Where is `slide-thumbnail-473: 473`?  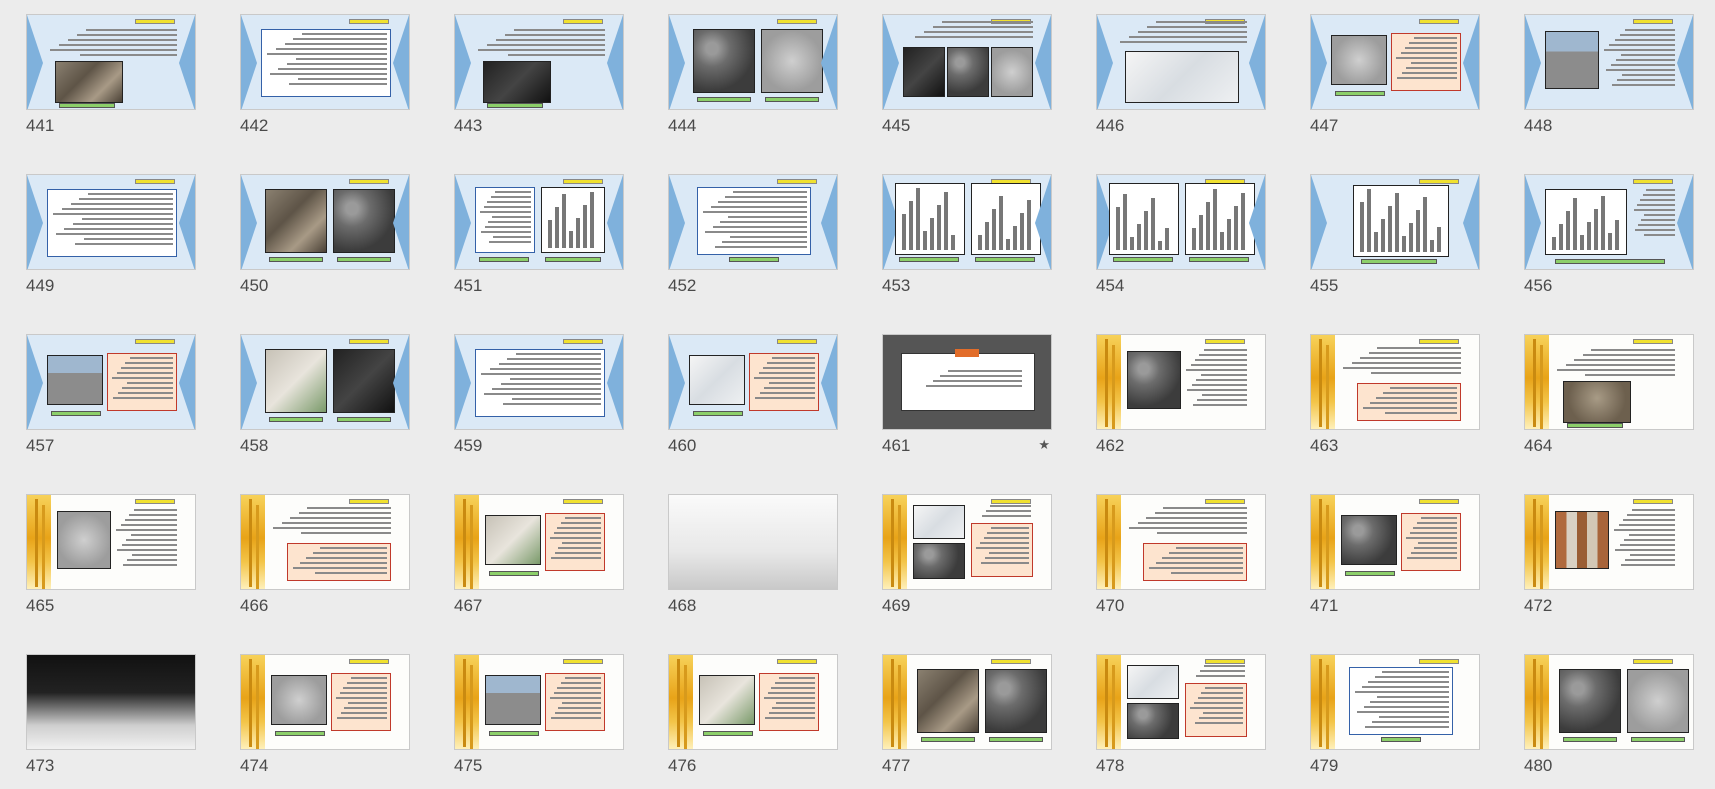
slide-thumbnail-473: 473 is located at coordinates (111, 718).